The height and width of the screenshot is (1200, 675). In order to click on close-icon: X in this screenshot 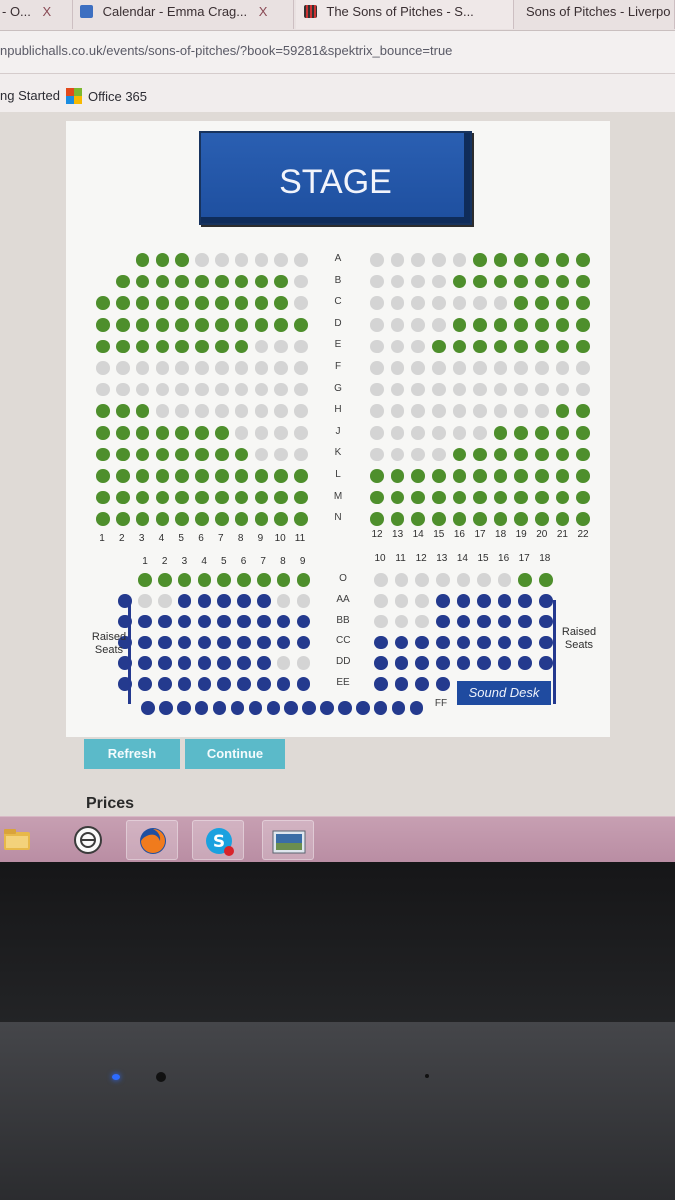, I will do `click(47, 11)`.